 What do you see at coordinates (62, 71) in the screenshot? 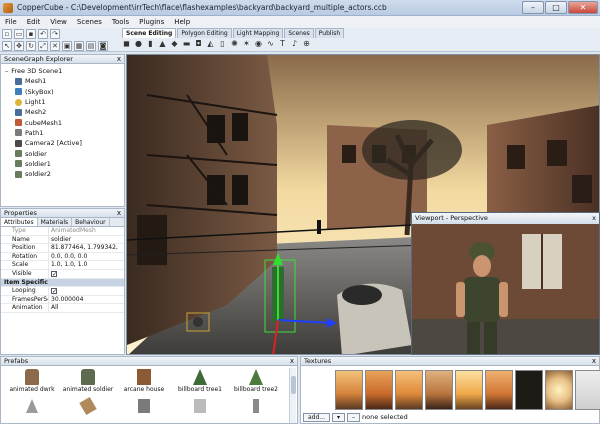
I see `tree-item-root: – Free 3D Scene1` at bounding box center [62, 71].